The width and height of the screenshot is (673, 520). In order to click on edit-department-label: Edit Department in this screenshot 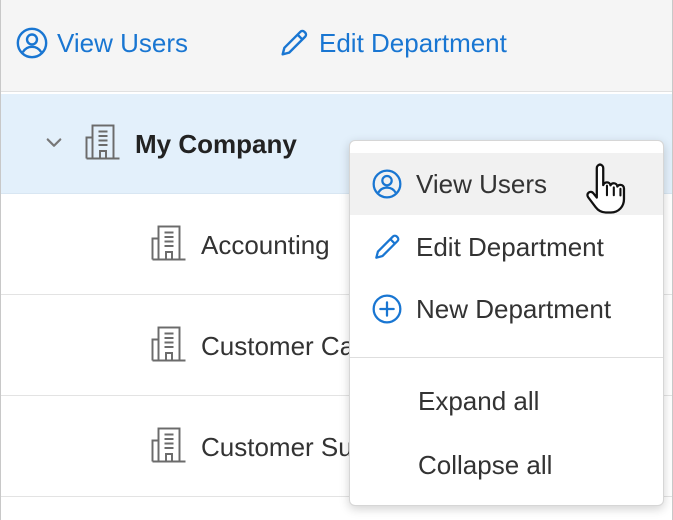, I will do `click(413, 42)`.